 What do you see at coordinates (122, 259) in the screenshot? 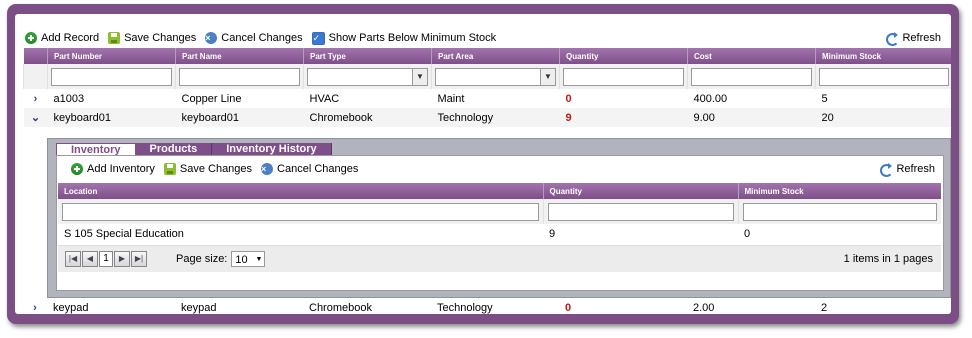
I see `next-page-button: ▶` at bounding box center [122, 259].